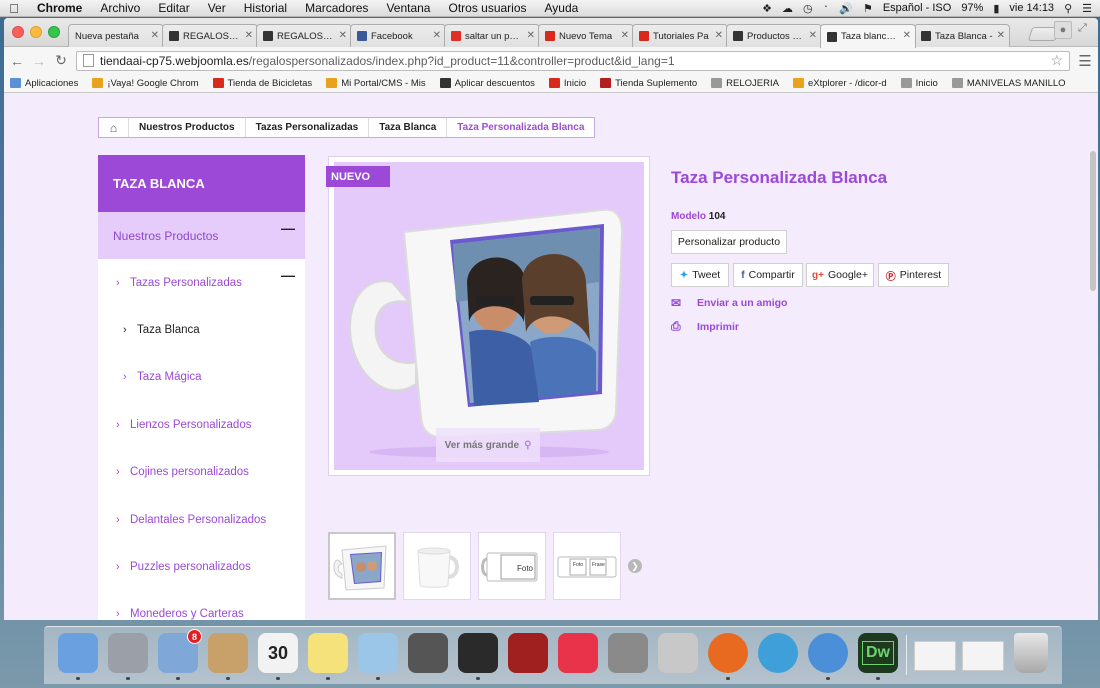 The image size is (1100, 688). I want to click on sidebar-item-taza-blanca: › Taza Blanca, so click(201, 329).